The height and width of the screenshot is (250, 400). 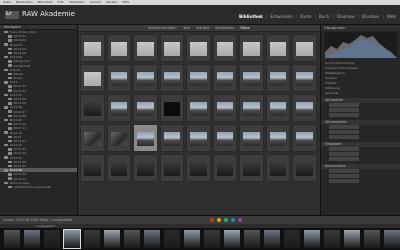 What do you see at coordinates (370, 16) in the screenshot?
I see `module-drucken: Drucken` at bounding box center [370, 16].